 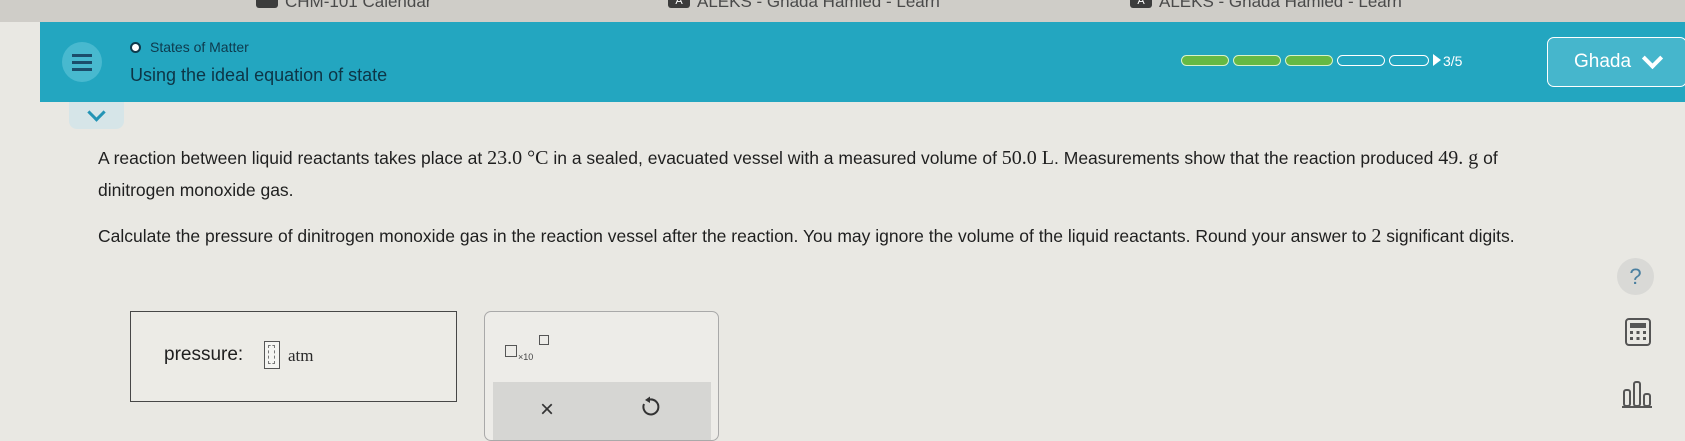 What do you see at coordinates (301, 355) in the screenshot?
I see `answer-unit: atm` at bounding box center [301, 355].